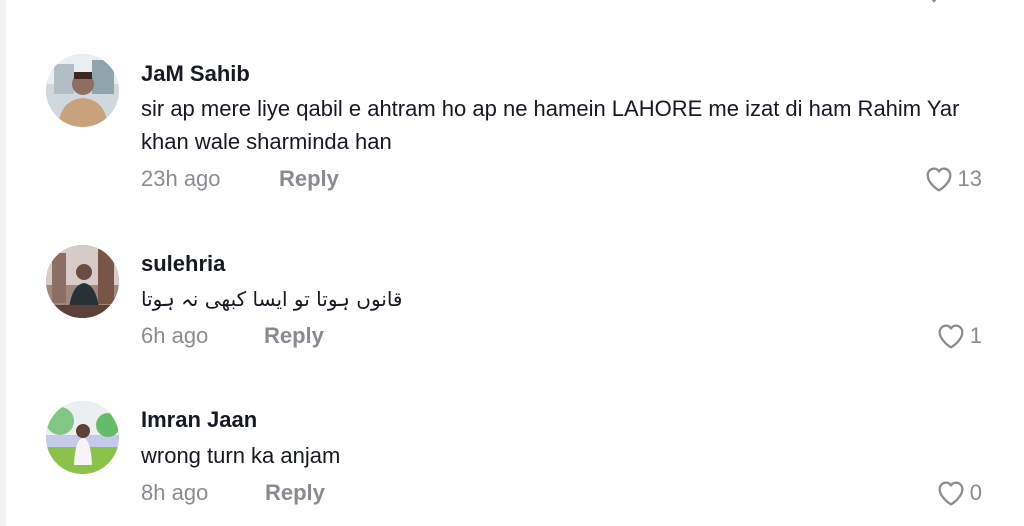 The width and height of the screenshot is (1024, 526). What do you see at coordinates (181, 178) in the screenshot?
I see `comment-timestamp: 23h ago` at bounding box center [181, 178].